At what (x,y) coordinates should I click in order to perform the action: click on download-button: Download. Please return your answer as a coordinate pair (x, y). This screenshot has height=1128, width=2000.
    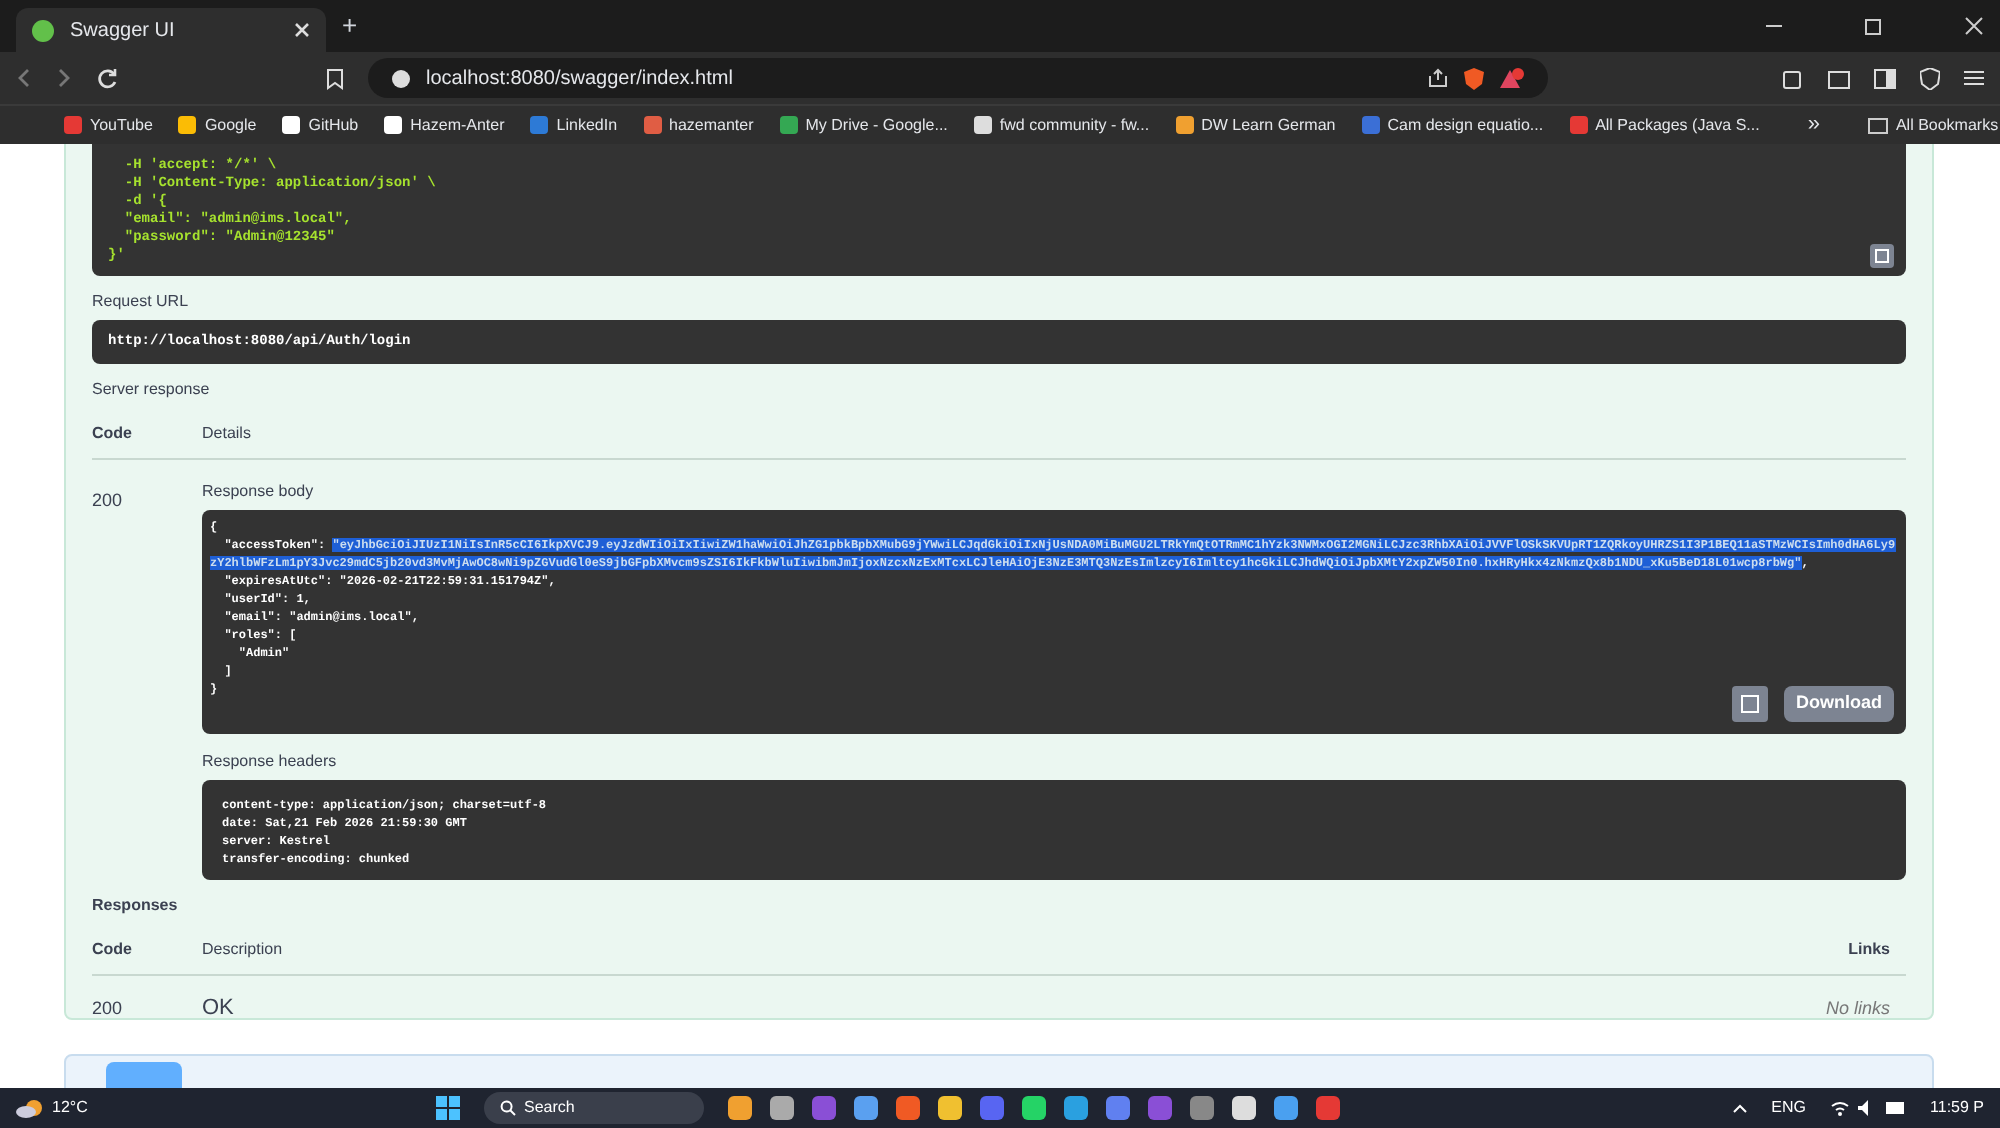
    Looking at the image, I should click on (1839, 704).